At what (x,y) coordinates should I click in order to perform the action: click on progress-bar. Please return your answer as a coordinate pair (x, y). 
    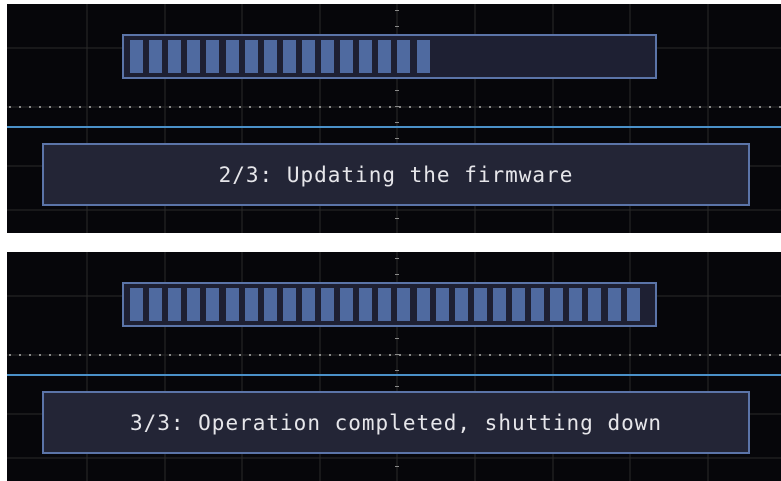
    Looking at the image, I should click on (389, 56).